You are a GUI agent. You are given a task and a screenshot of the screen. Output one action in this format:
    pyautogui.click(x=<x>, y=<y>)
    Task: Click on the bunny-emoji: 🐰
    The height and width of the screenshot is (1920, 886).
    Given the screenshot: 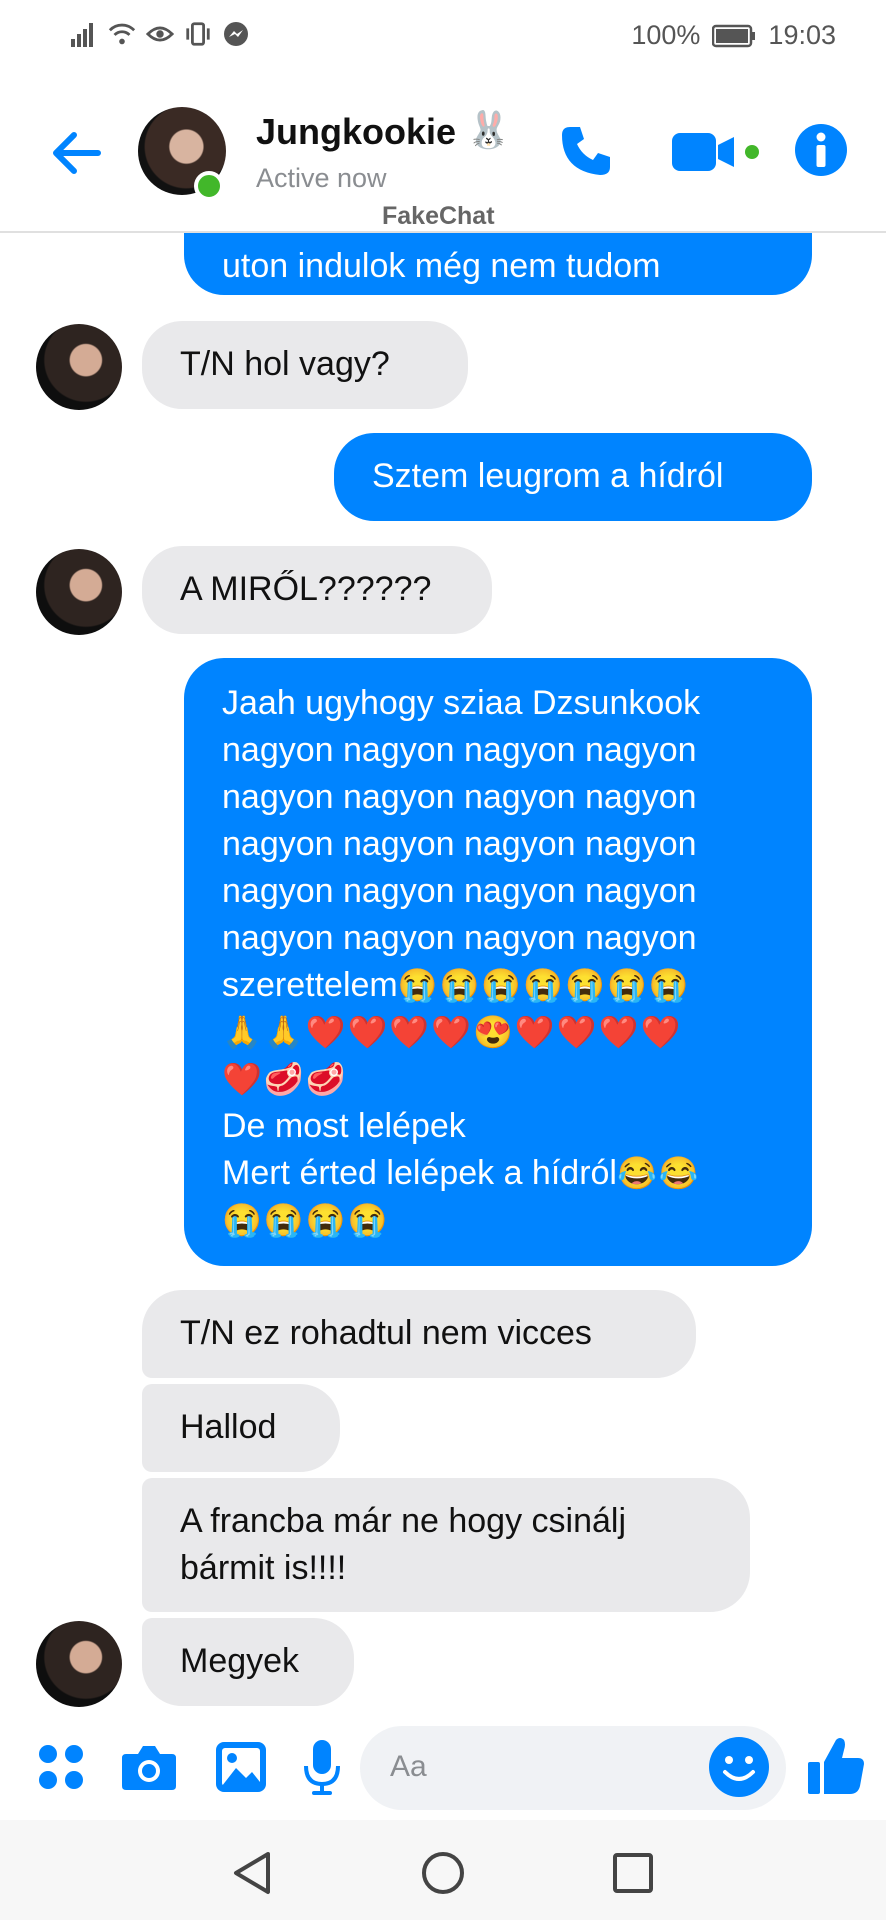 What is the action you would take?
    pyautogui.click(x=488, y=130)
    